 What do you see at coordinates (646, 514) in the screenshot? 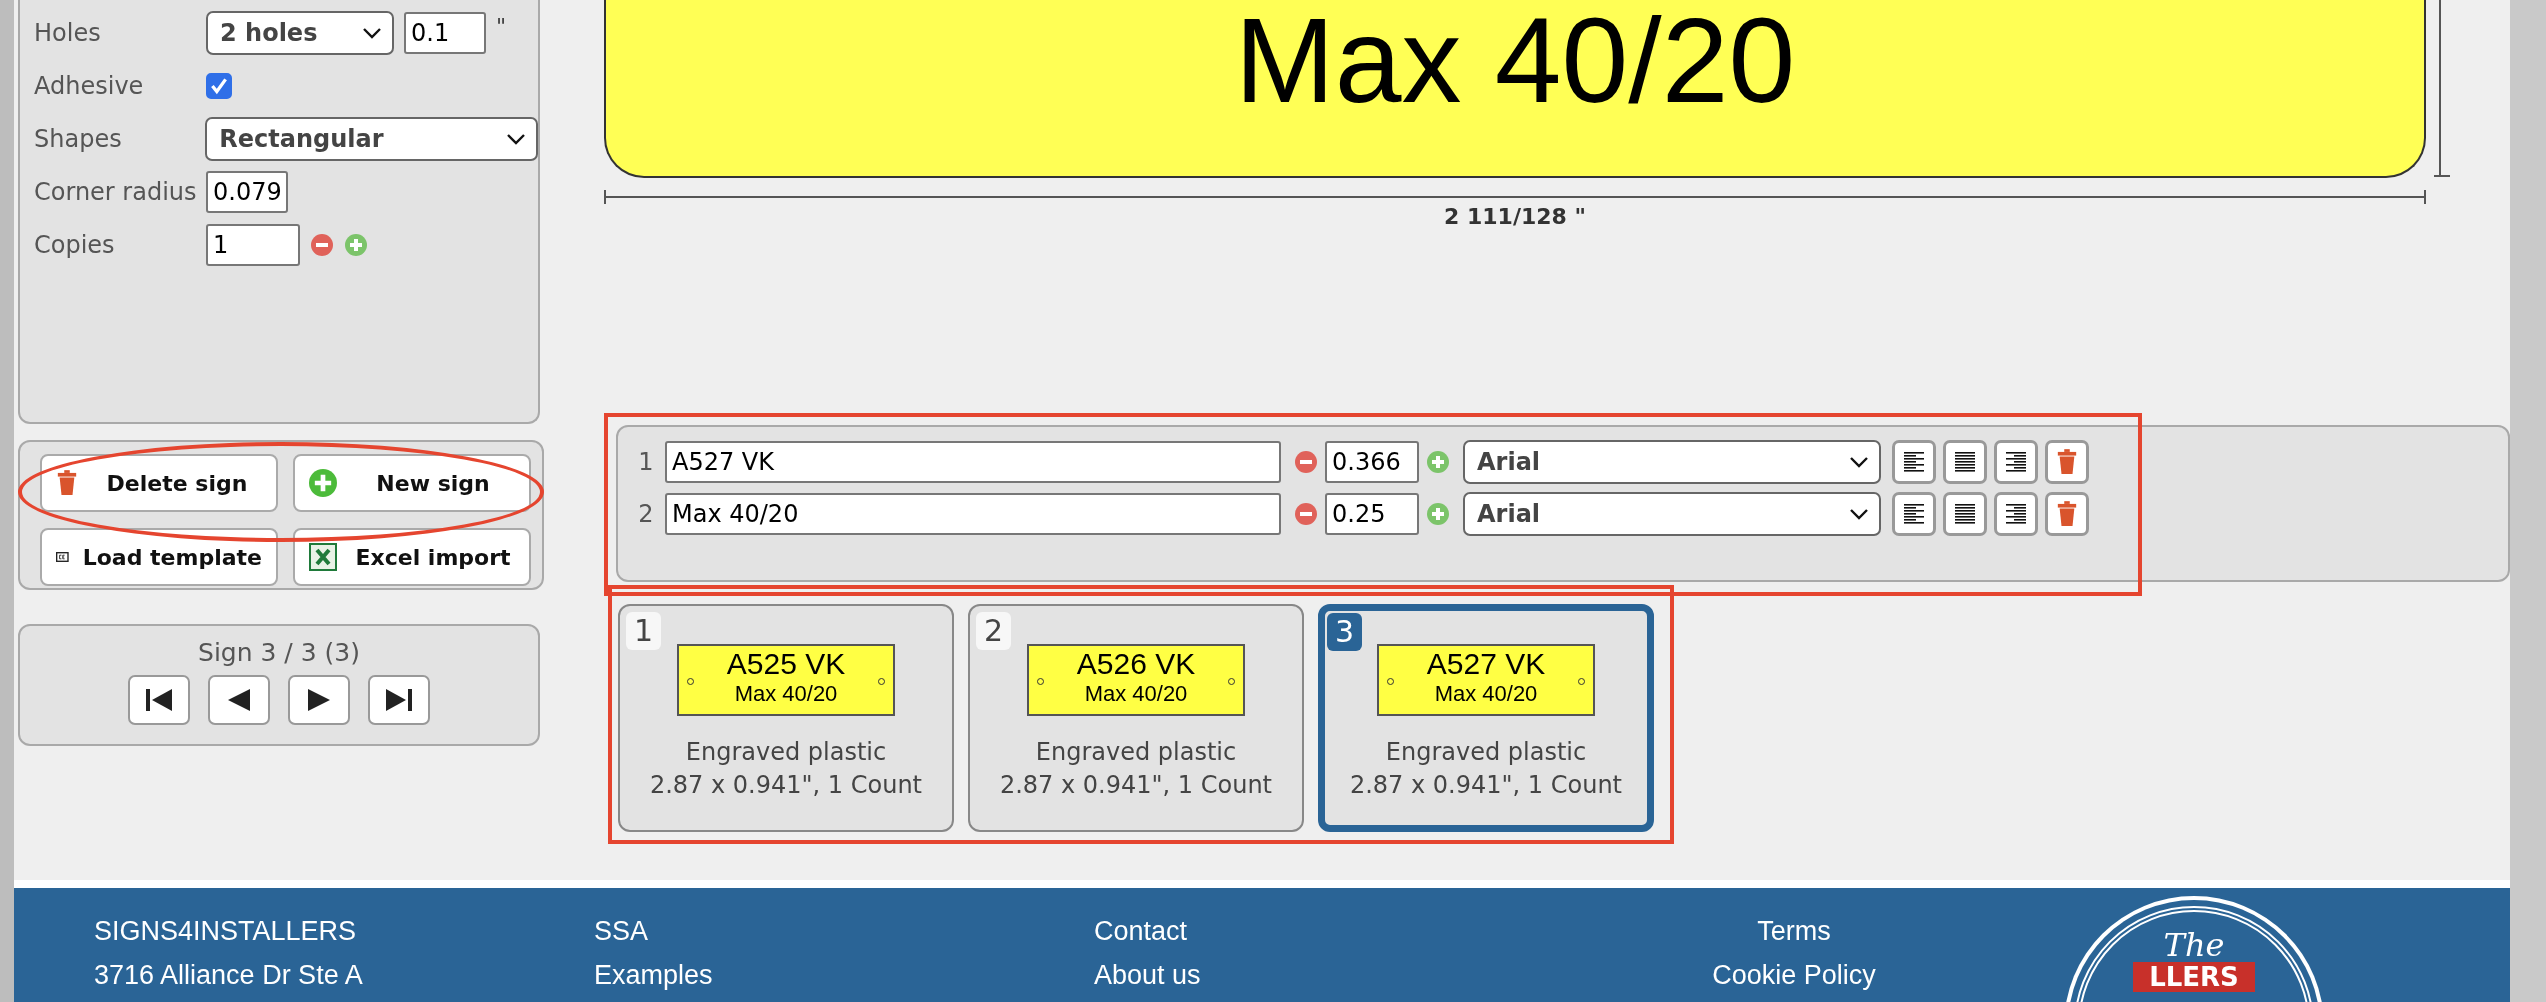
I see `line-number: 2` at bounding box center [646, 514].